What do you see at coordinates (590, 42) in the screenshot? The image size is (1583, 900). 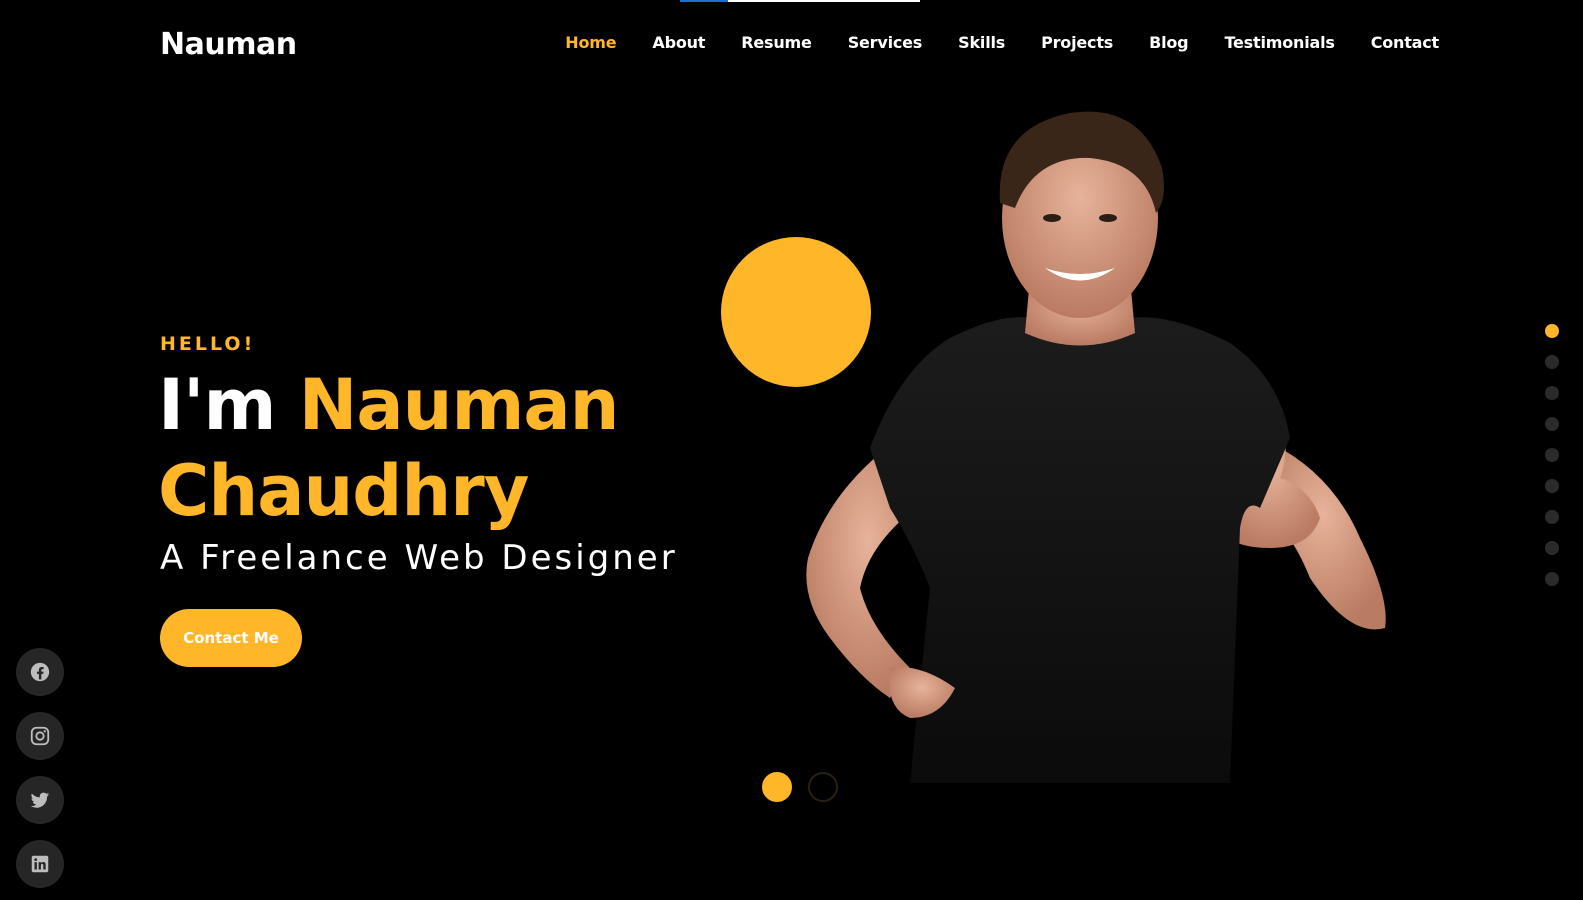 I see `nav-home: Home` at bounding box center [590, 42].